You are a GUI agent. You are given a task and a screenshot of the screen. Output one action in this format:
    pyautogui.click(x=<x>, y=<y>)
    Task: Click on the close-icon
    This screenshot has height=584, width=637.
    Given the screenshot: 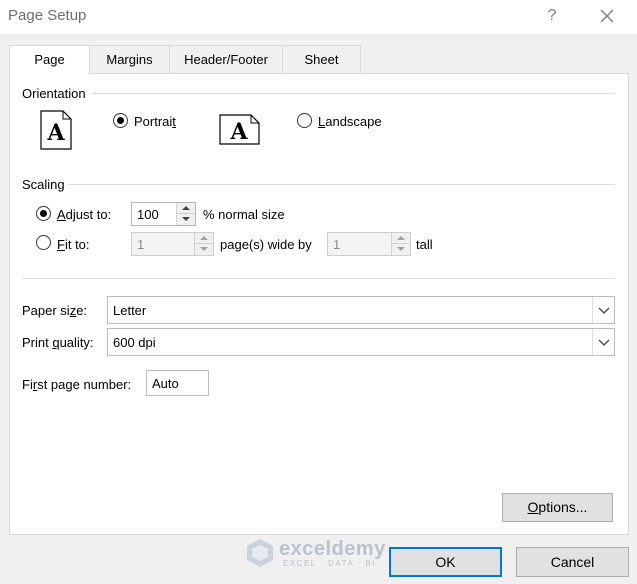 What is the action you would take?
    pyautogui.click(x=607, y=16)
    